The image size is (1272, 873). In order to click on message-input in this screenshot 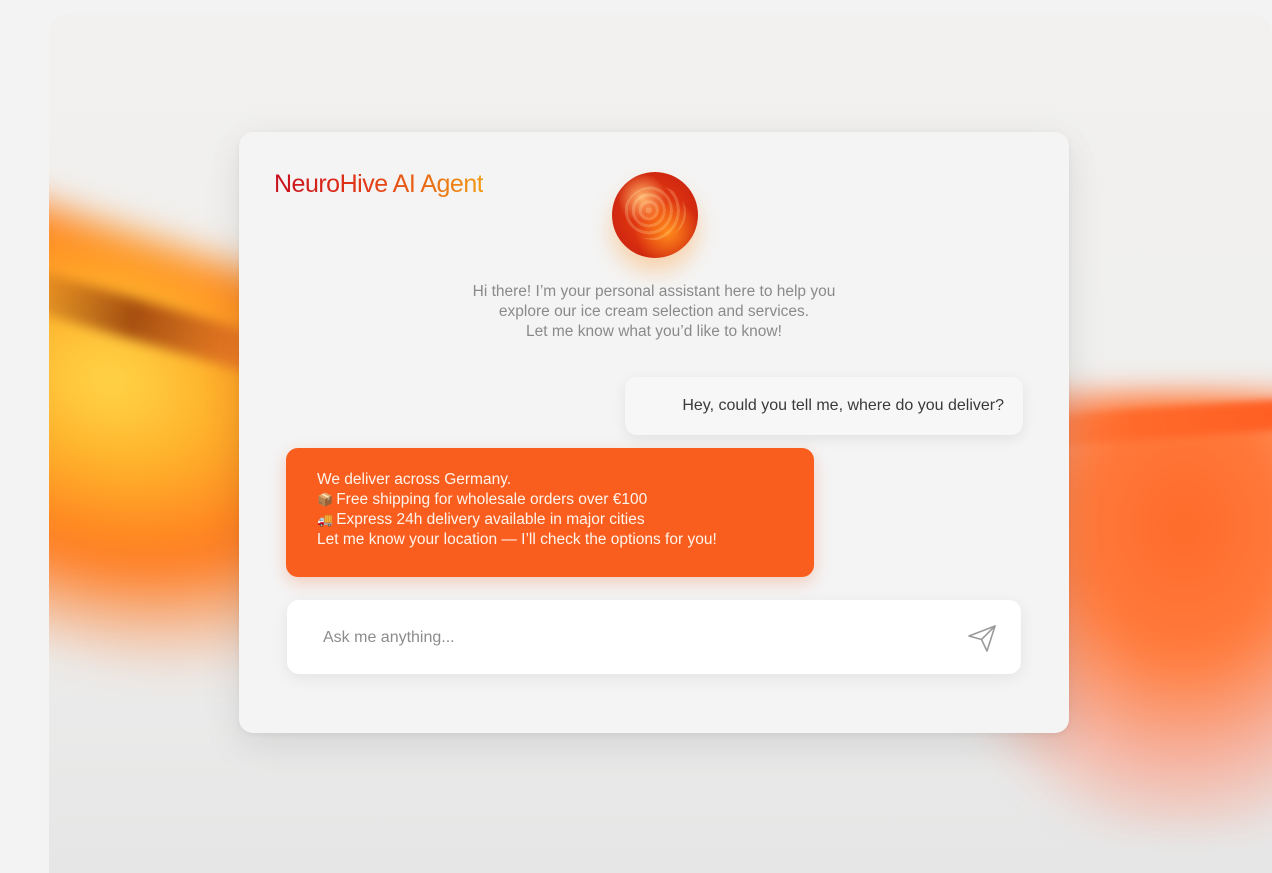, I will do `click(623, 638)`.